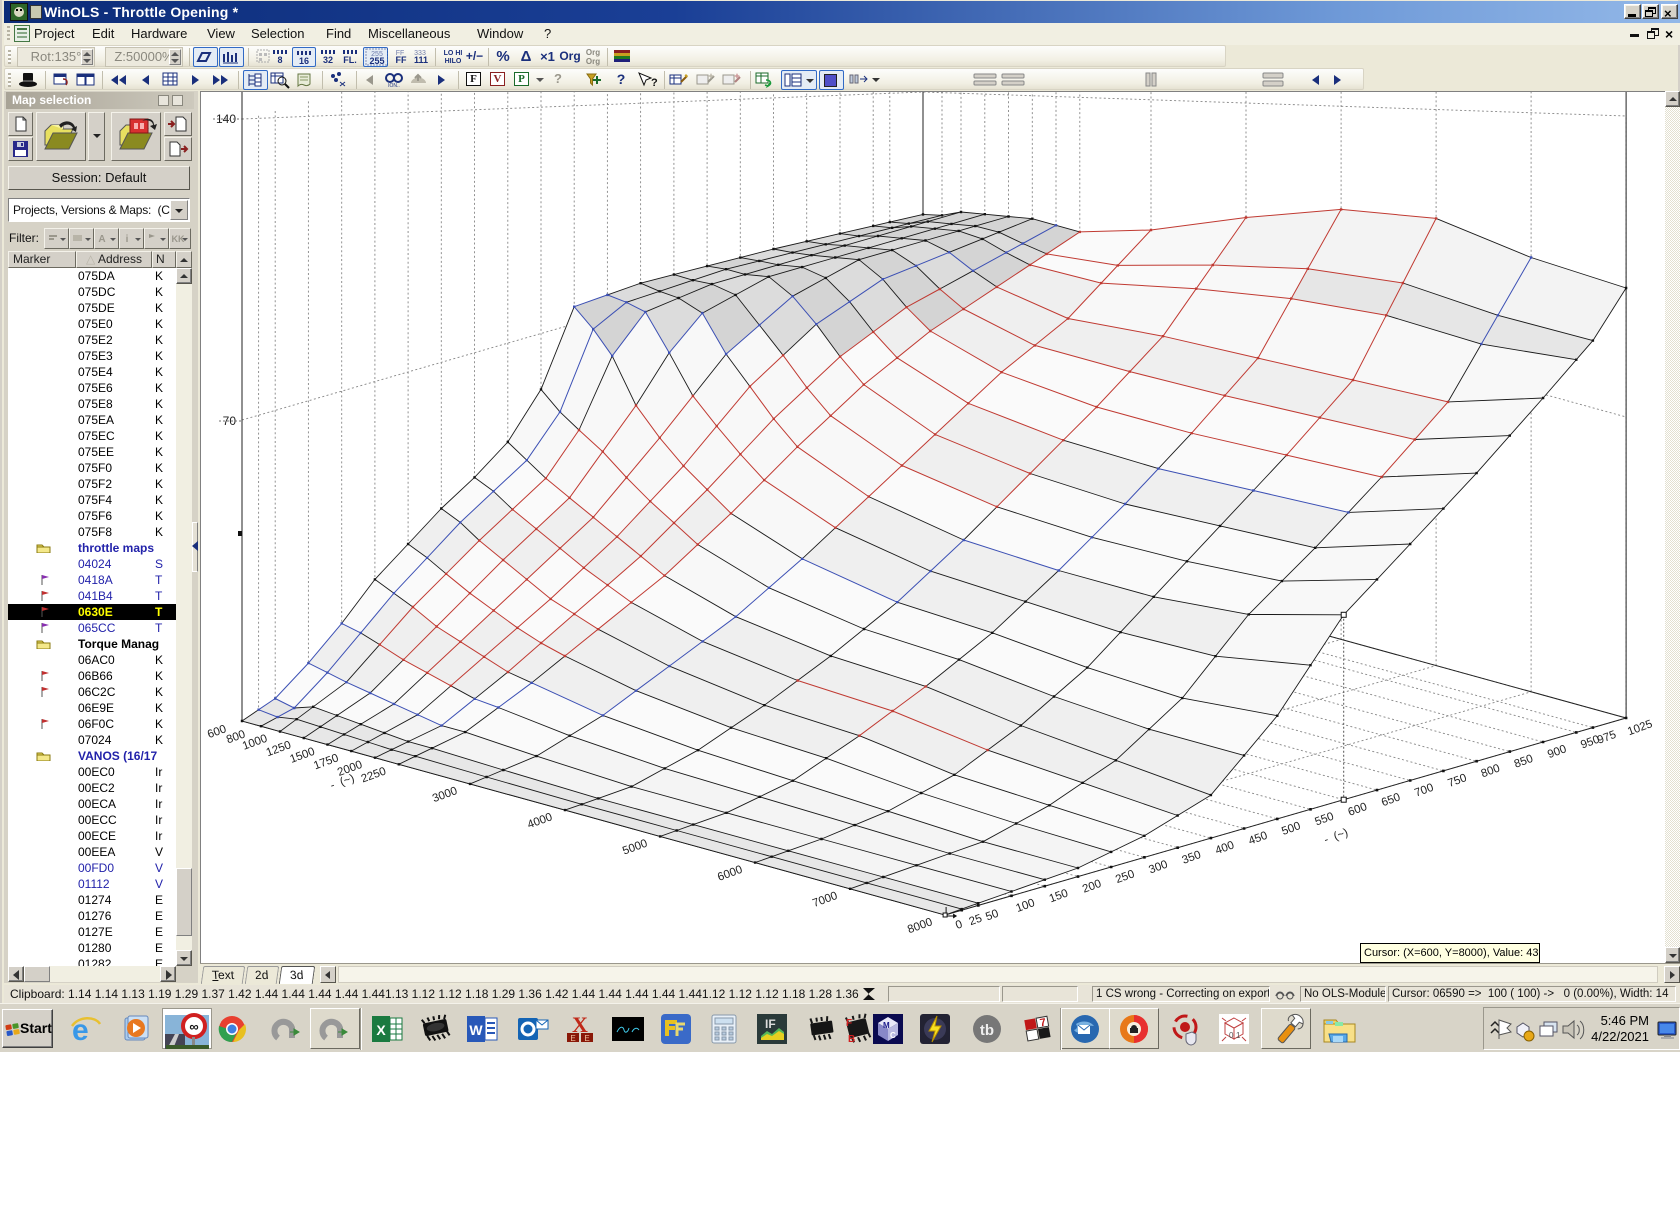  What do you see at coordinates (453, 53) in the screenshot?
I see `svg-text: LO HI` at bounding box center [453, 53].